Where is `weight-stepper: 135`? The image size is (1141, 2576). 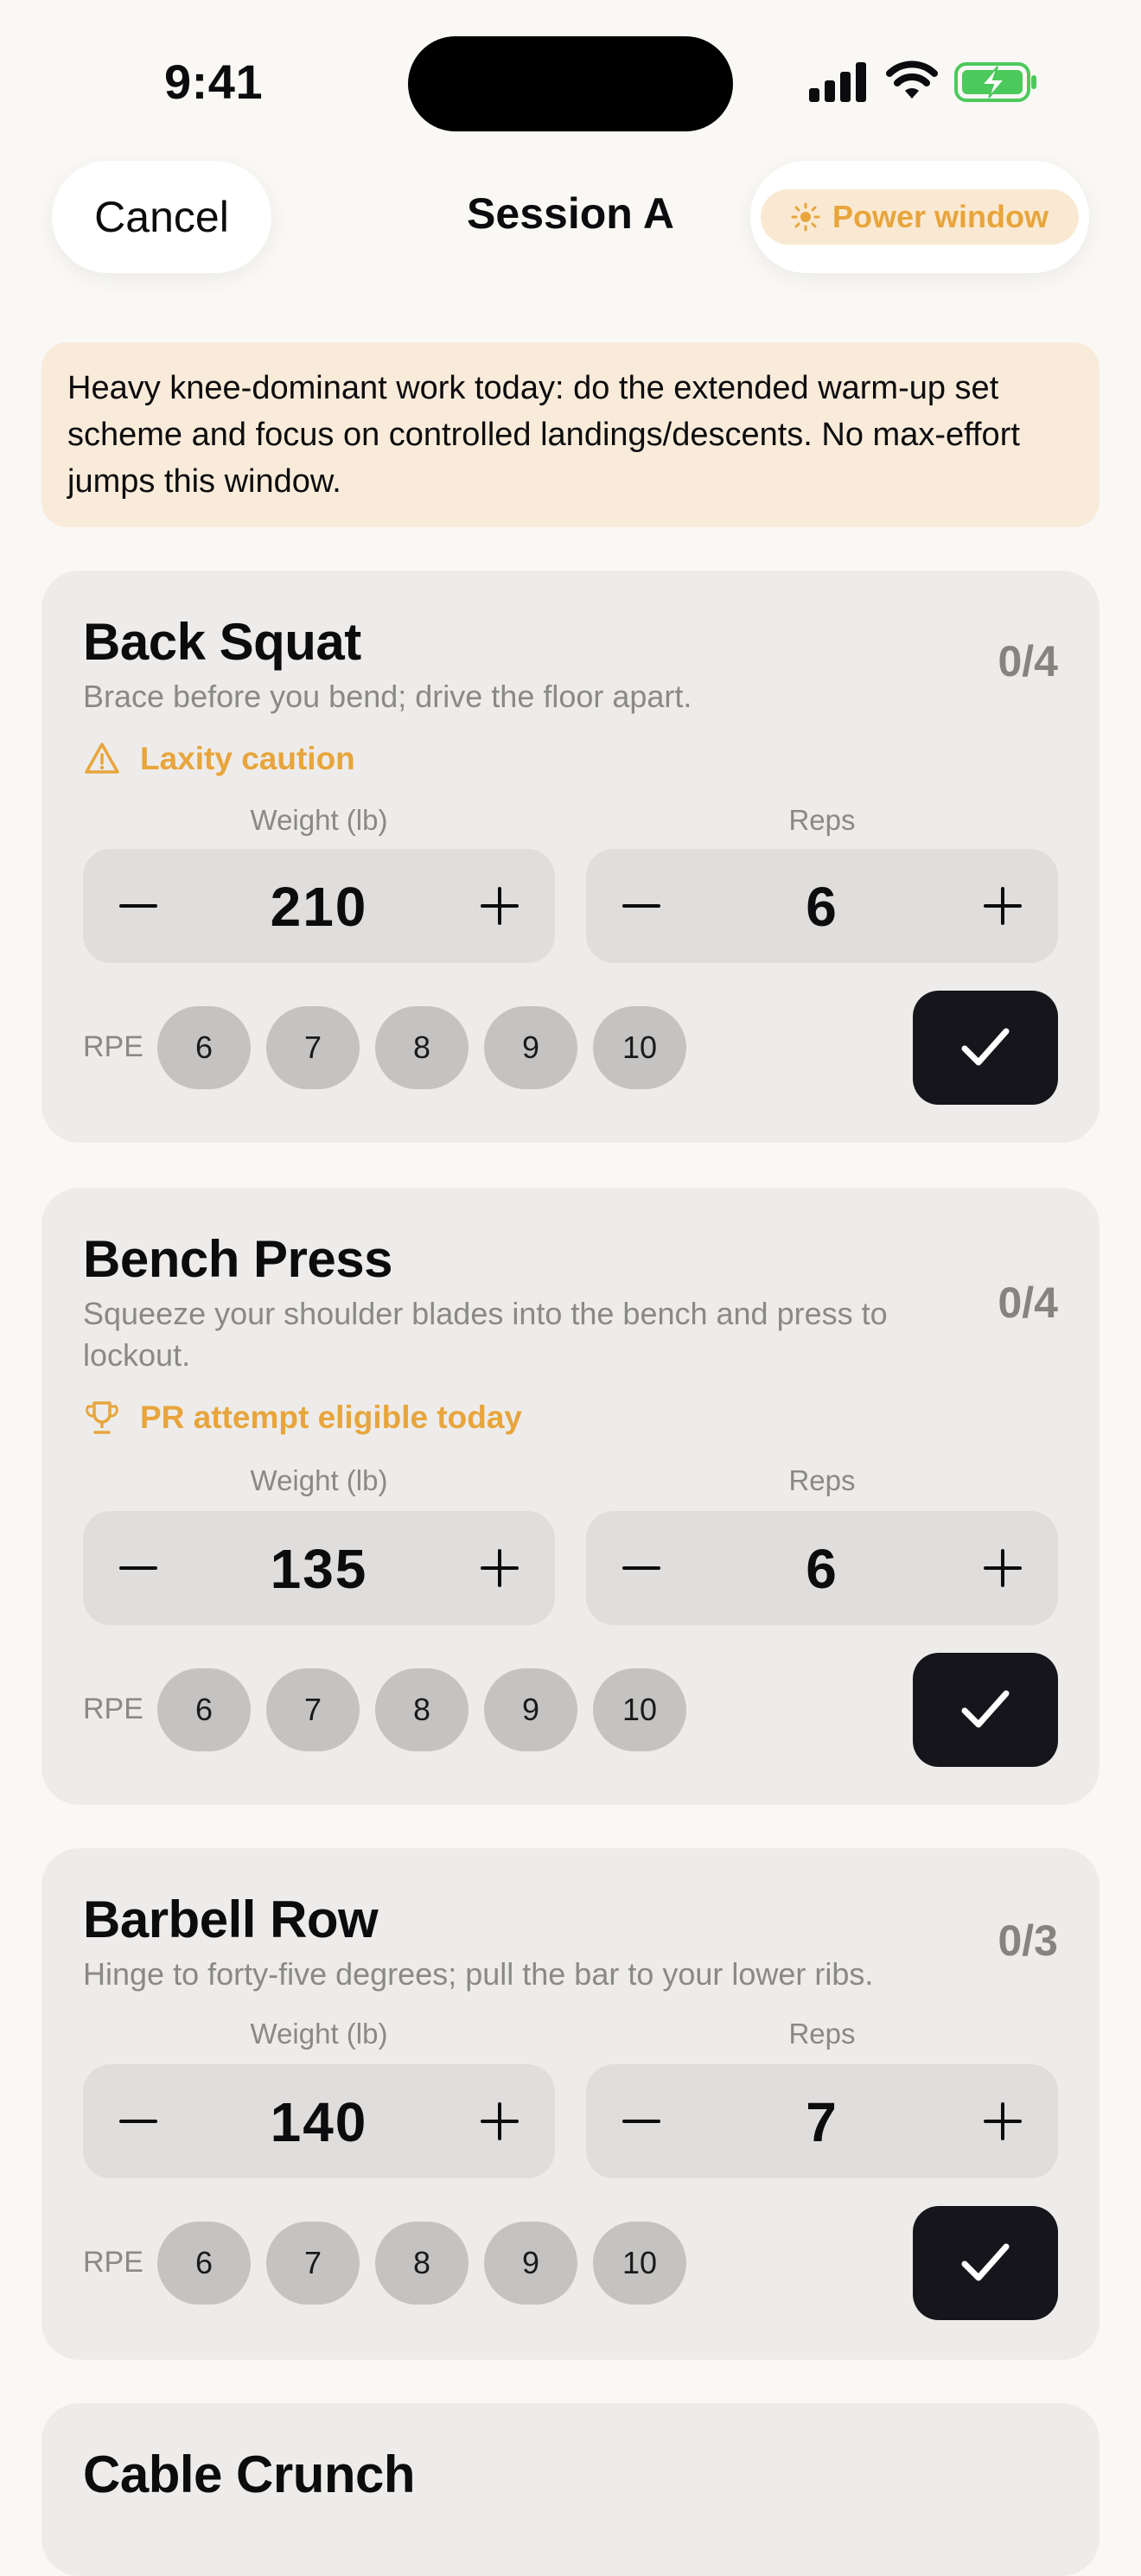
weight-stepper: 135 is located at coordinates (319, 1568).